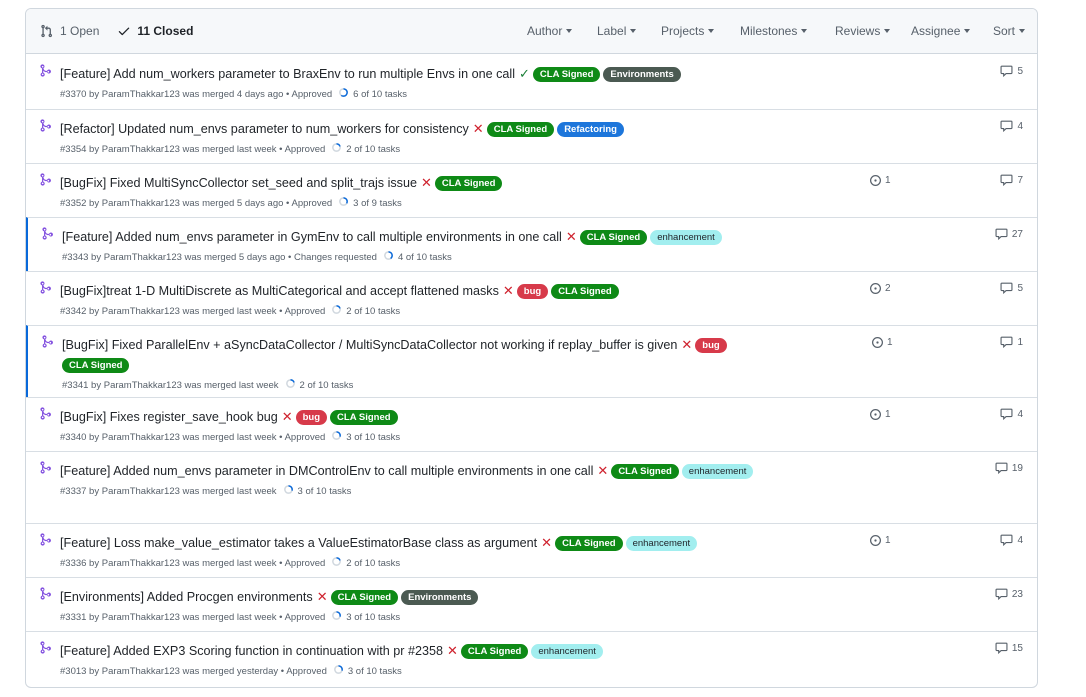 This screenshot has width=1086, height=697. What do you see at coordinates (1009, 31) in the screenshot?
I see `filter-sort-dropdown: Sort` at bounding box center [1009, 31].